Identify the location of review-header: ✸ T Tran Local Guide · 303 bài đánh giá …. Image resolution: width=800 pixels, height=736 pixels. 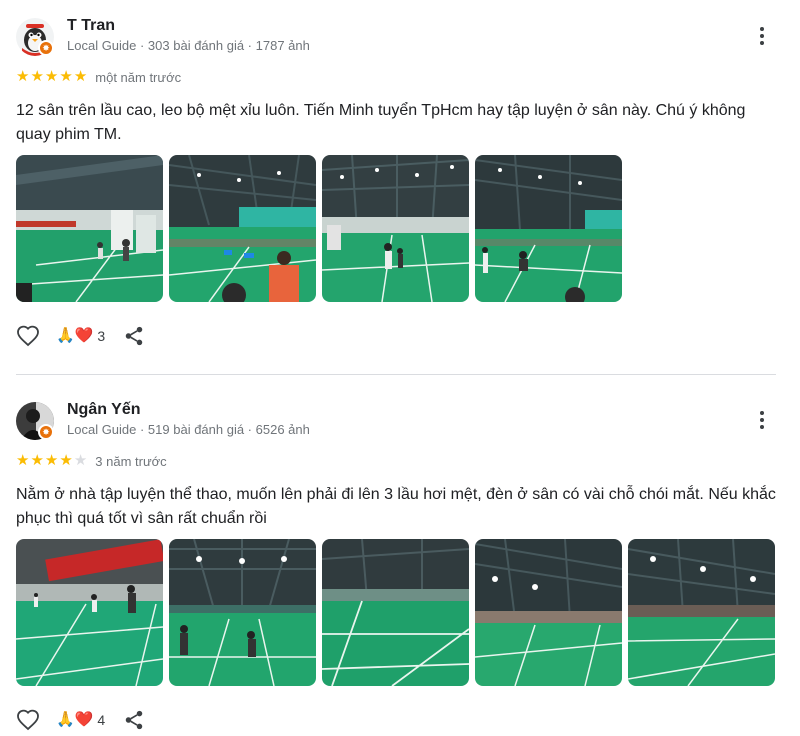
(396, 38).